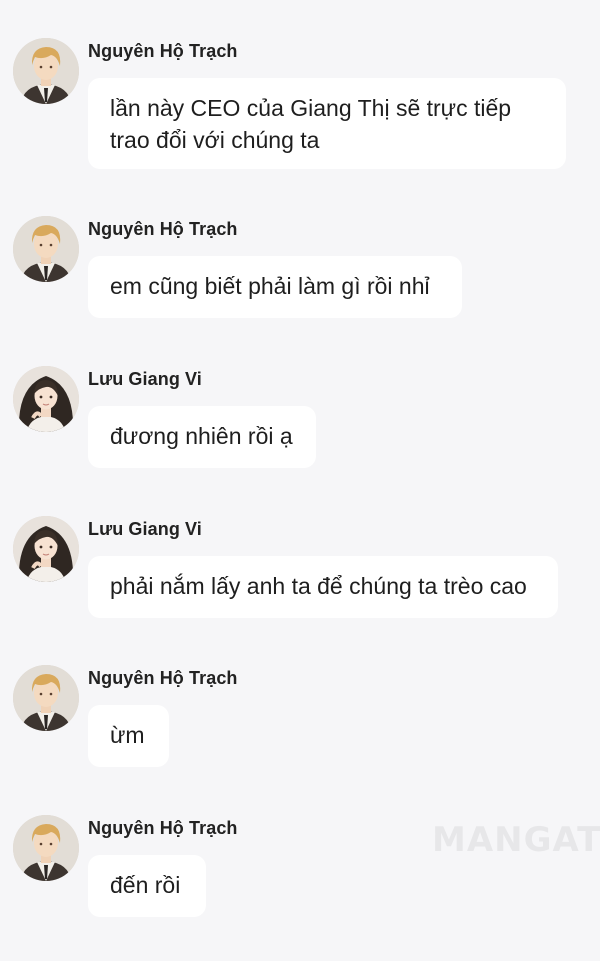 The height and width of the screenshot is (961, 600). I want to click on message-bubble: phải nắm lấy anh ta để chúng ta trèo cao, so click(323, 587).